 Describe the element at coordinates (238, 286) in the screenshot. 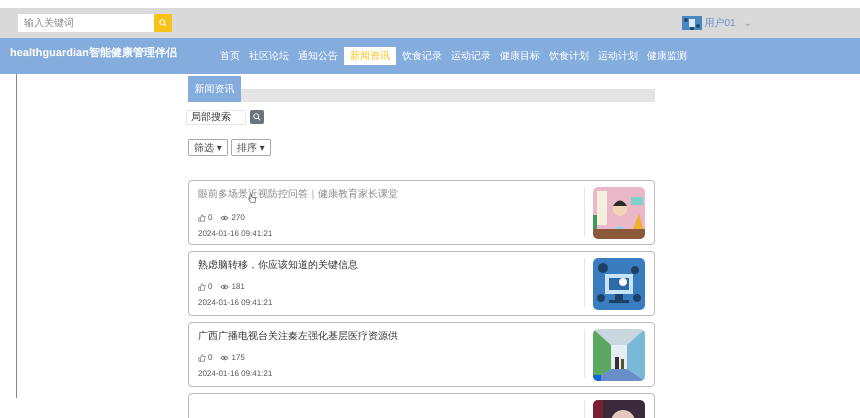

I see `view-count: 181` at that location.